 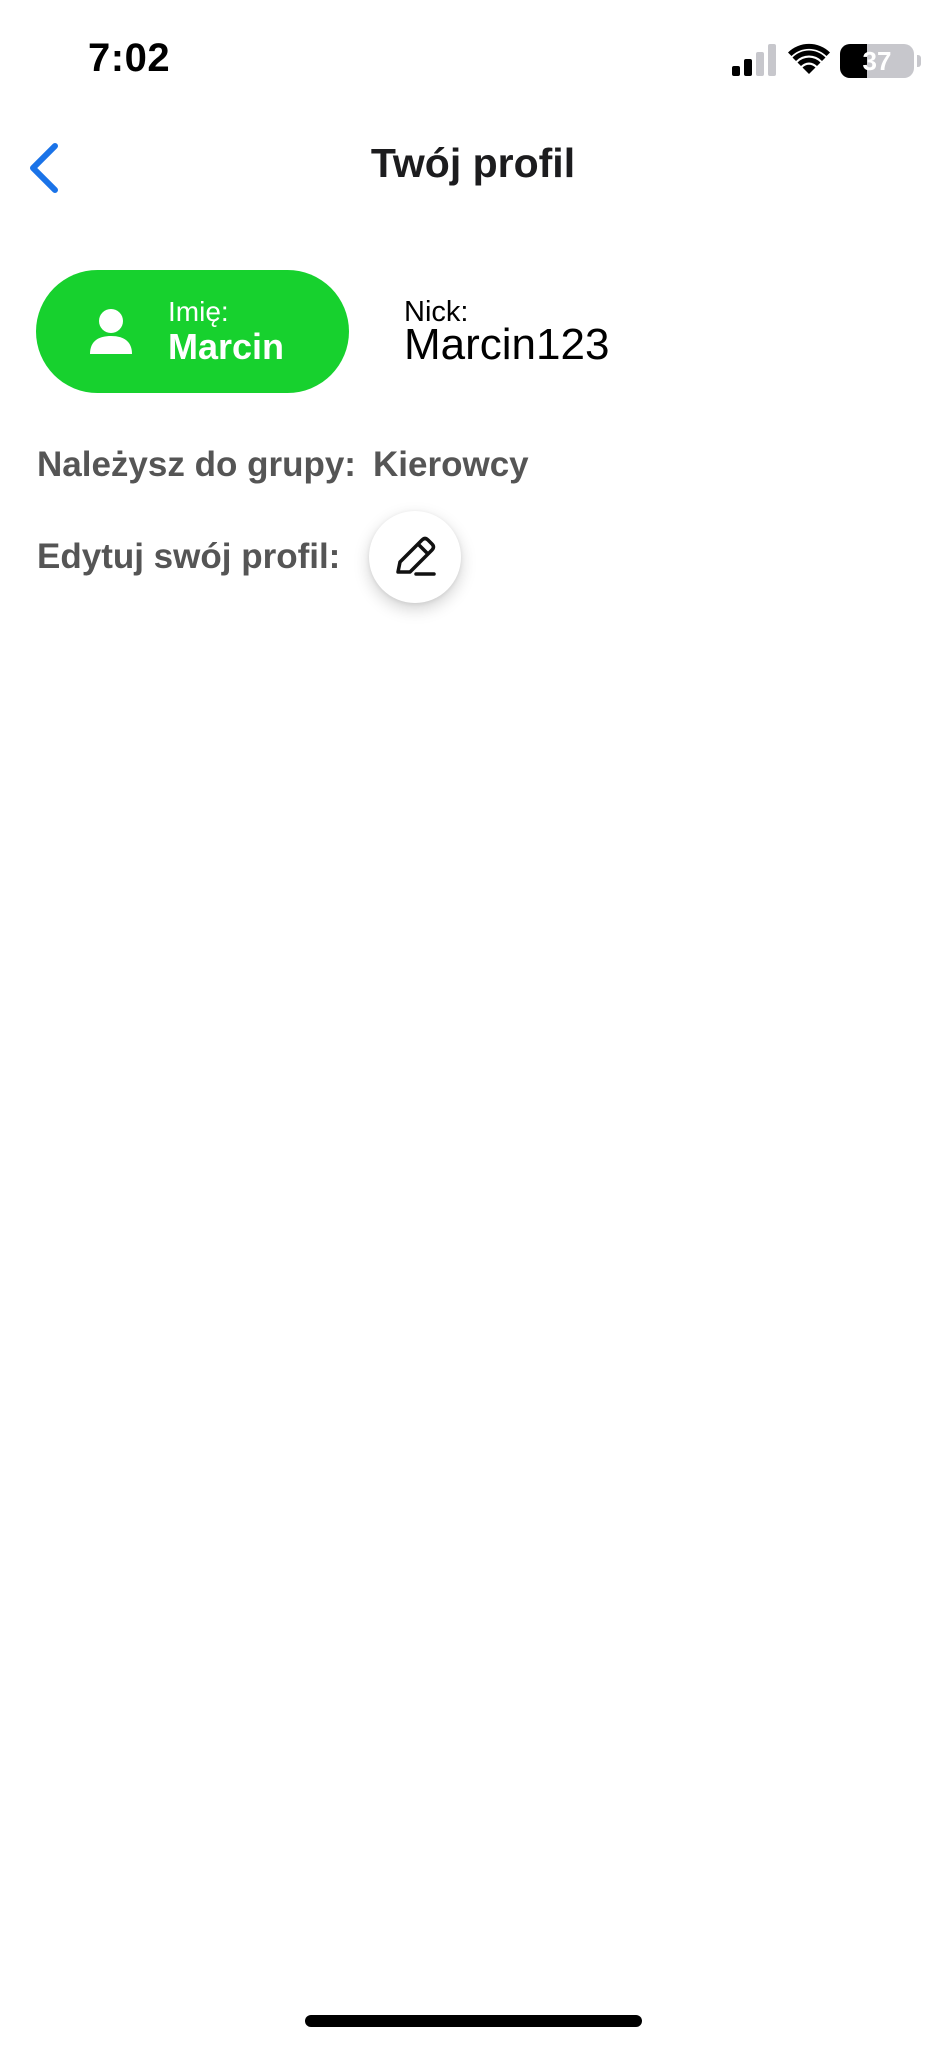 I want to click on wifi-icon, so click(x=809, y=58).